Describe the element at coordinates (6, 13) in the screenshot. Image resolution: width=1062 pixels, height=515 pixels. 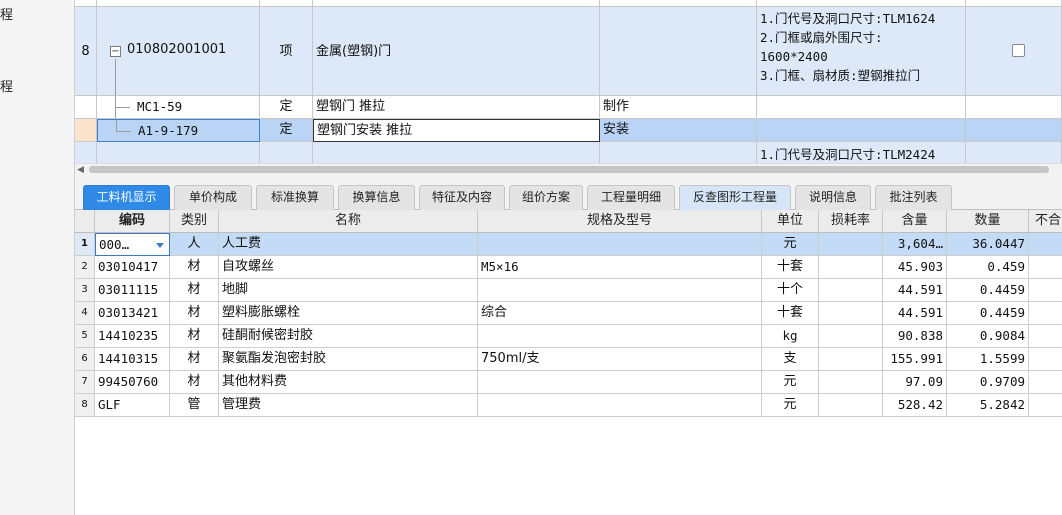
I see `nav-item-1: 程` at that location.